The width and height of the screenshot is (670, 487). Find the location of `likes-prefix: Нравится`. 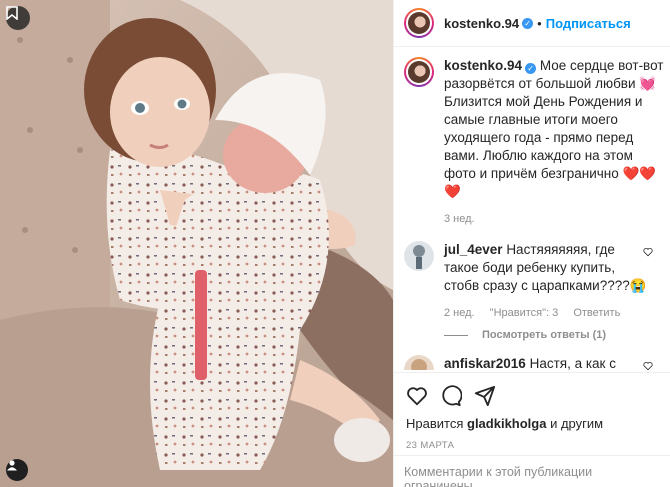

likes-prefix: Нравится is located at coordinates (435, 423).